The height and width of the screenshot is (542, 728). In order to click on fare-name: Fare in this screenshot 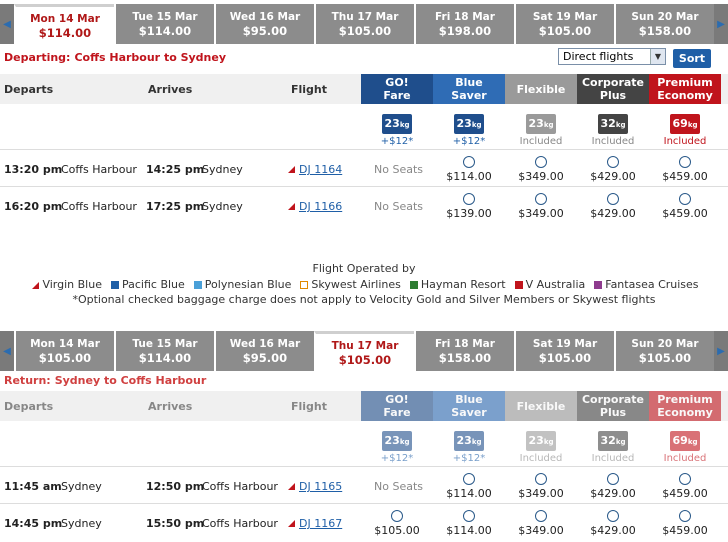, I will do `click(397, 95)`.